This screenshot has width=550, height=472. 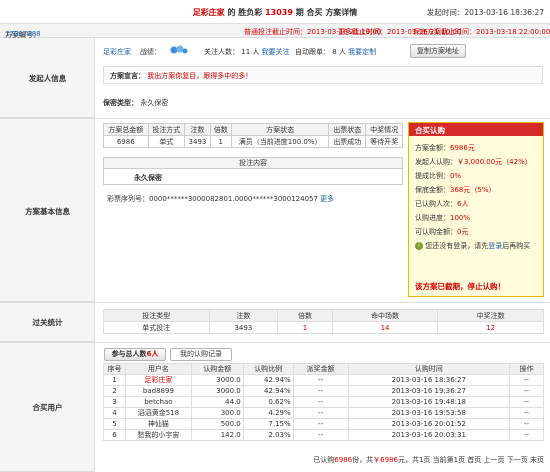 What do you see at coordinates (323, 321) in the screenshot?
I see `pass-stats-table: 投注类型 注数 倍数 命中场数 中奖注数 单式投注 3493 1 14 12` at bounding box center [323, 321].